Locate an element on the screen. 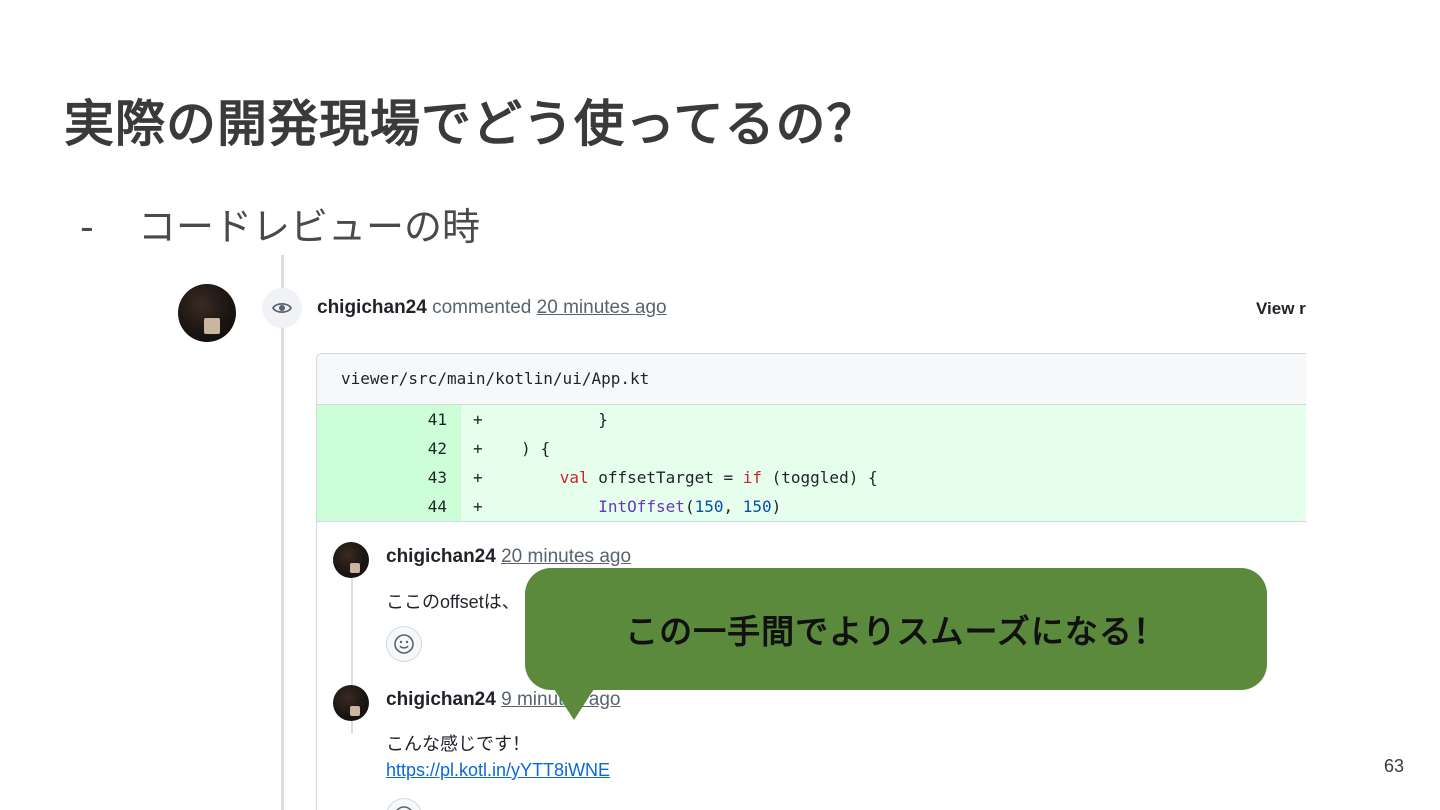  callout-tail is located at coordinates (574, 703).